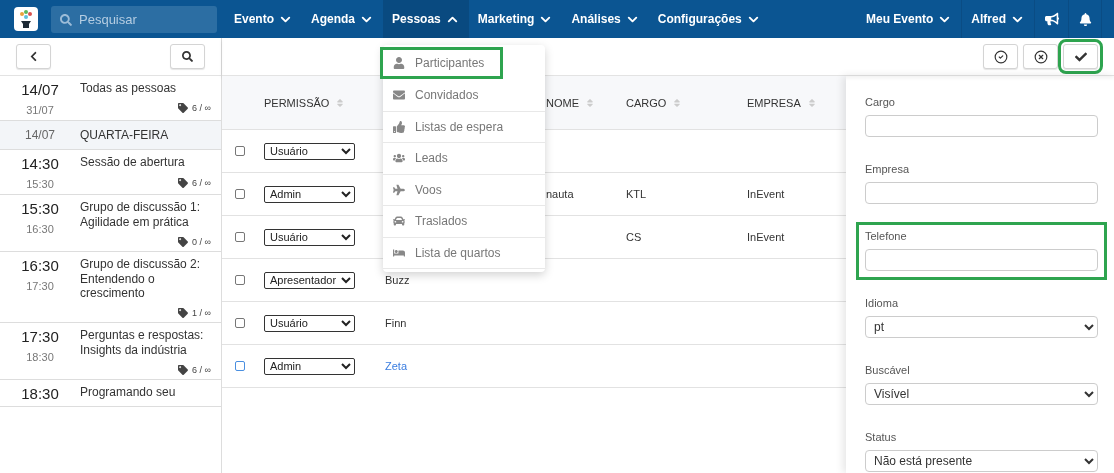  What do you see at coordinates (880, 102) in the screenshot?
I see `field-label: Cargo` at bounding box center [880, 102].